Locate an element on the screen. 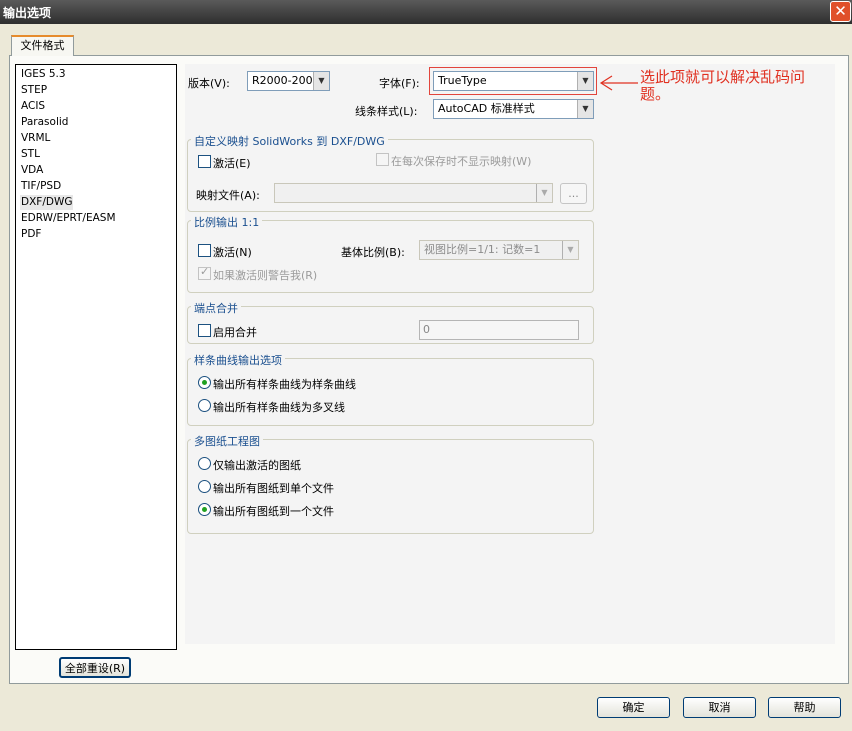 The height and width of the screenshot is (731, 852). custom-mapping-title: 自定义映射 SolidWorks 到 DXF/DWG is located at coordinates (289, 141).